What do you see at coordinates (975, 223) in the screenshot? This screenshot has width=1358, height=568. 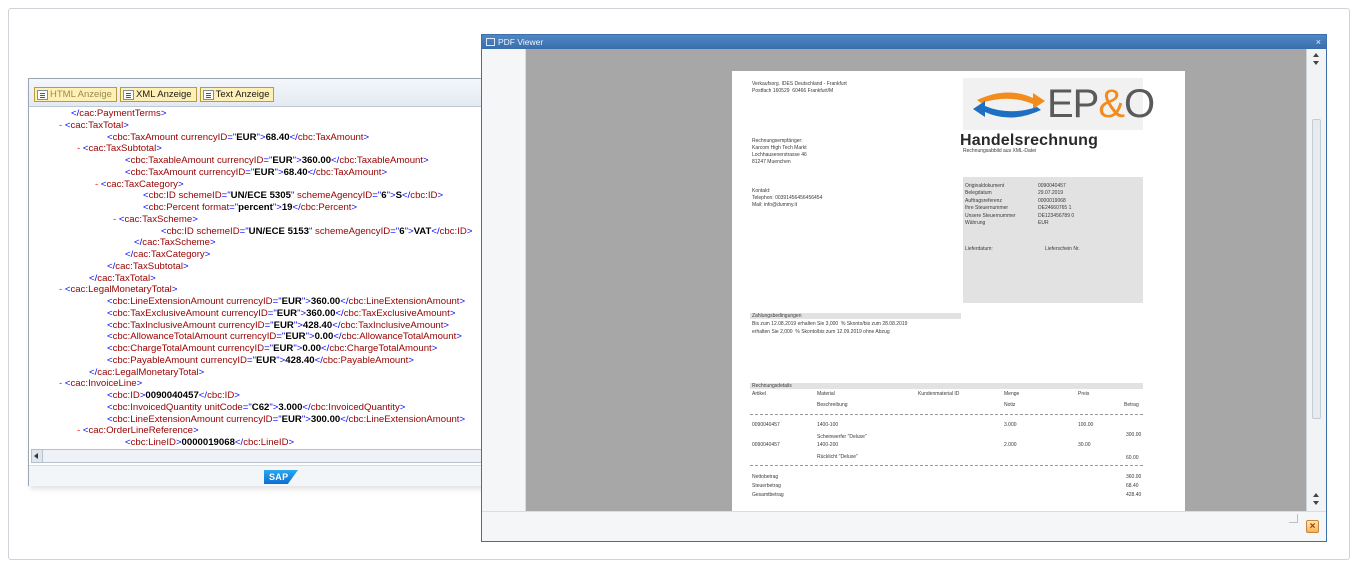 I see `doc-info-label: Währung` at bounding box center [975, 223].